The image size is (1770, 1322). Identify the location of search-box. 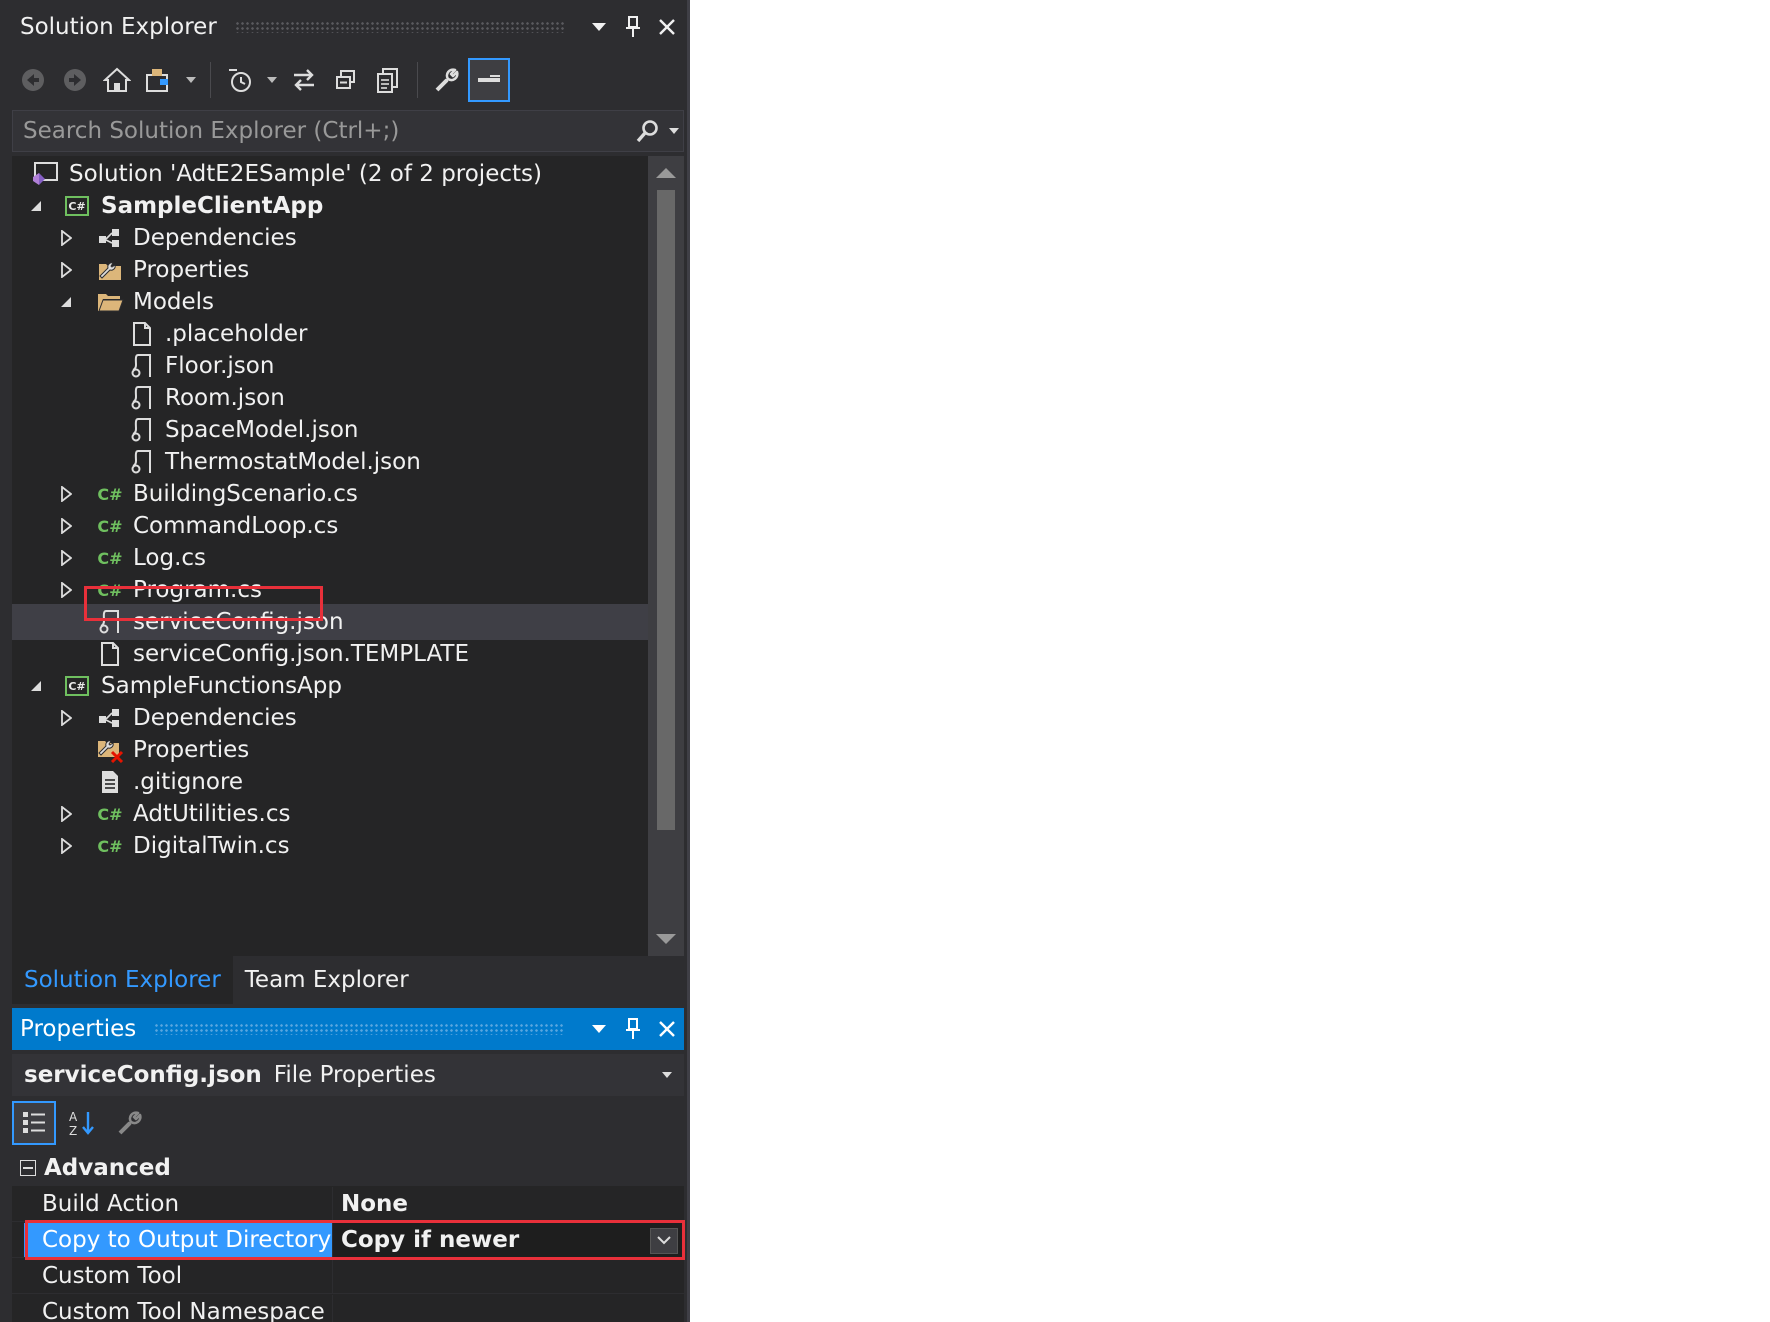
(348, 131).